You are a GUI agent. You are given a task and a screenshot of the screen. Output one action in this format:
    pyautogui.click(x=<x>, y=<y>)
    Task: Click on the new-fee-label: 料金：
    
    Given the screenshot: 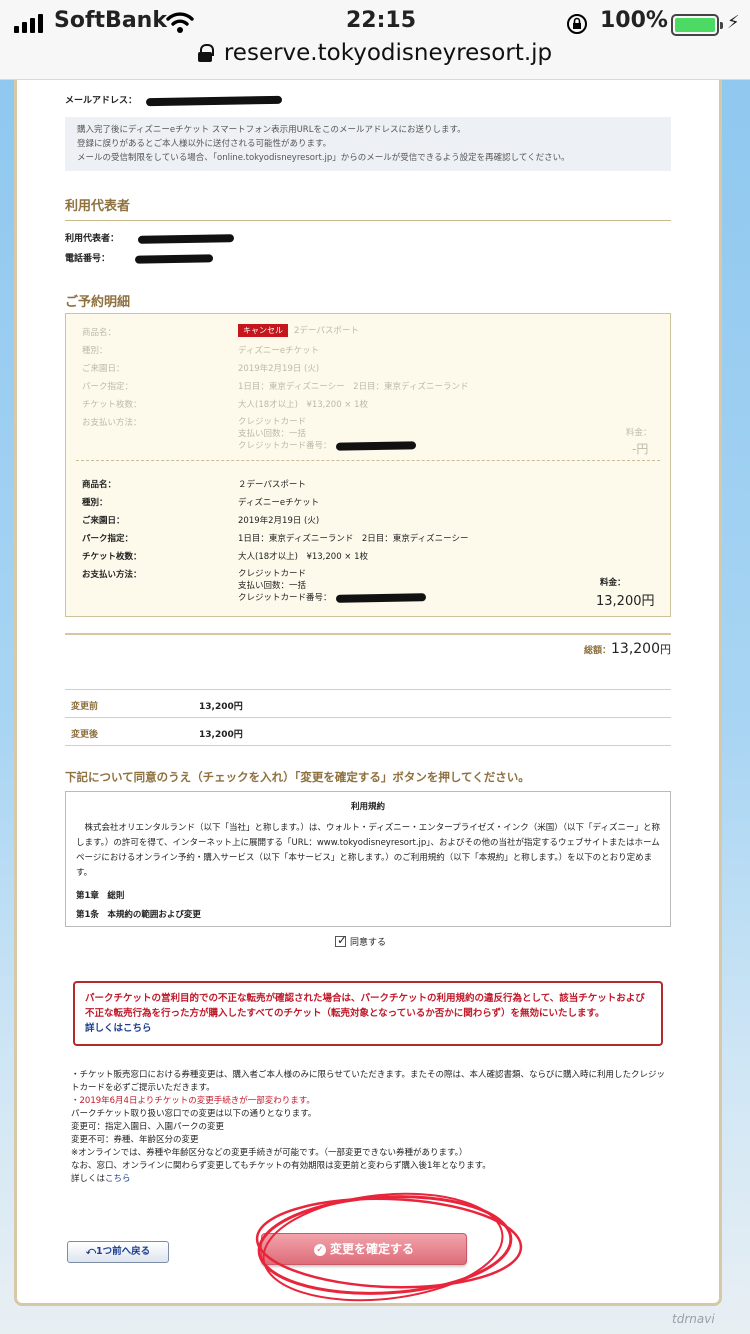 What is the action you would take?
    pyautogui.click(x=613, y=583)
    